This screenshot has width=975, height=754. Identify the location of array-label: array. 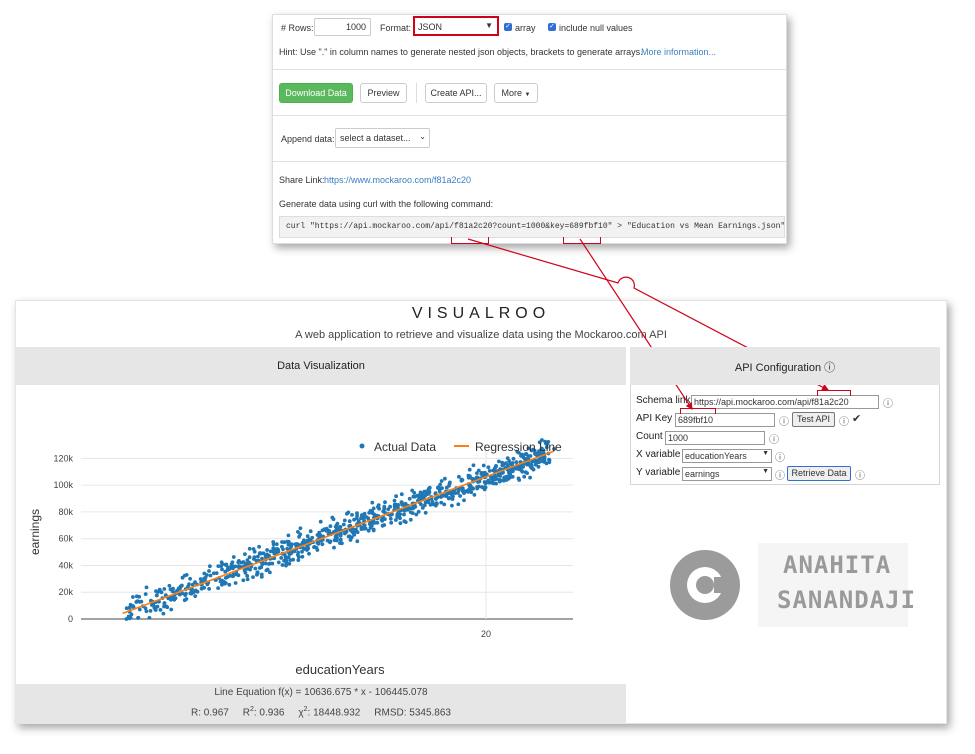
(525, 28).